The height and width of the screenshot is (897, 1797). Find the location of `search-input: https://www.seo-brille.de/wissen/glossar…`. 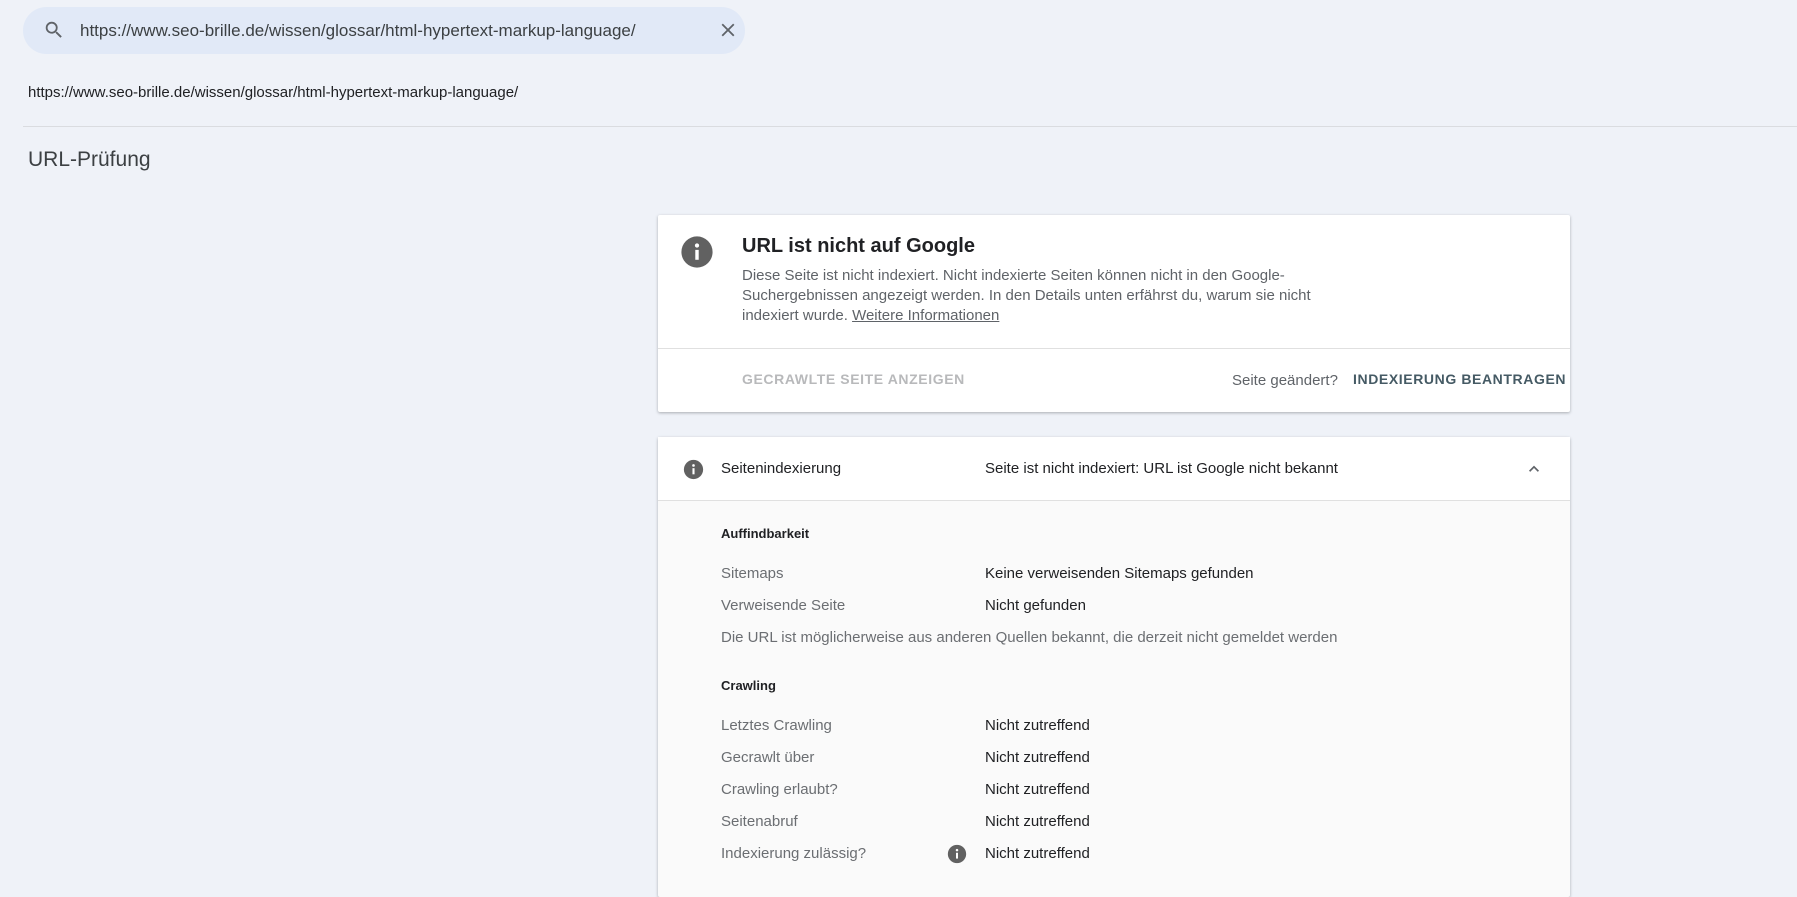

search-input: https://www.seo-brille.de/wissen/glossar… is located at coordinates (358, 30).